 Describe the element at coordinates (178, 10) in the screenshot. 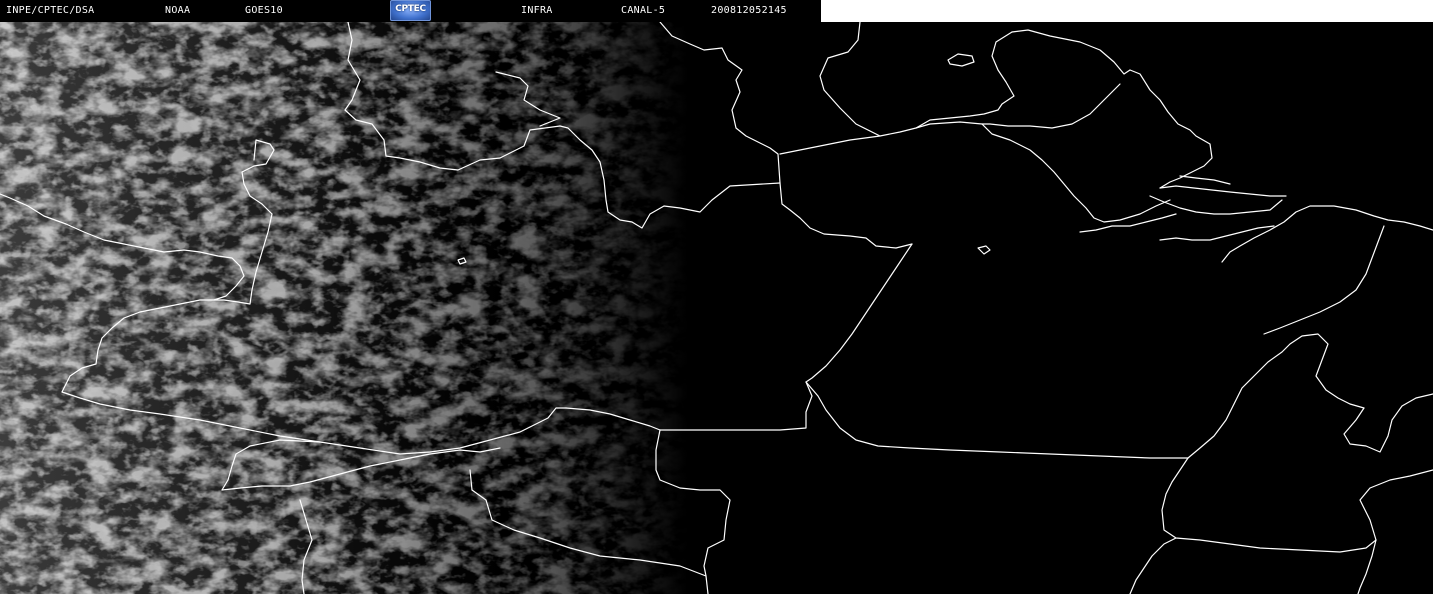

I see `agency-label: NOAA` at that location.